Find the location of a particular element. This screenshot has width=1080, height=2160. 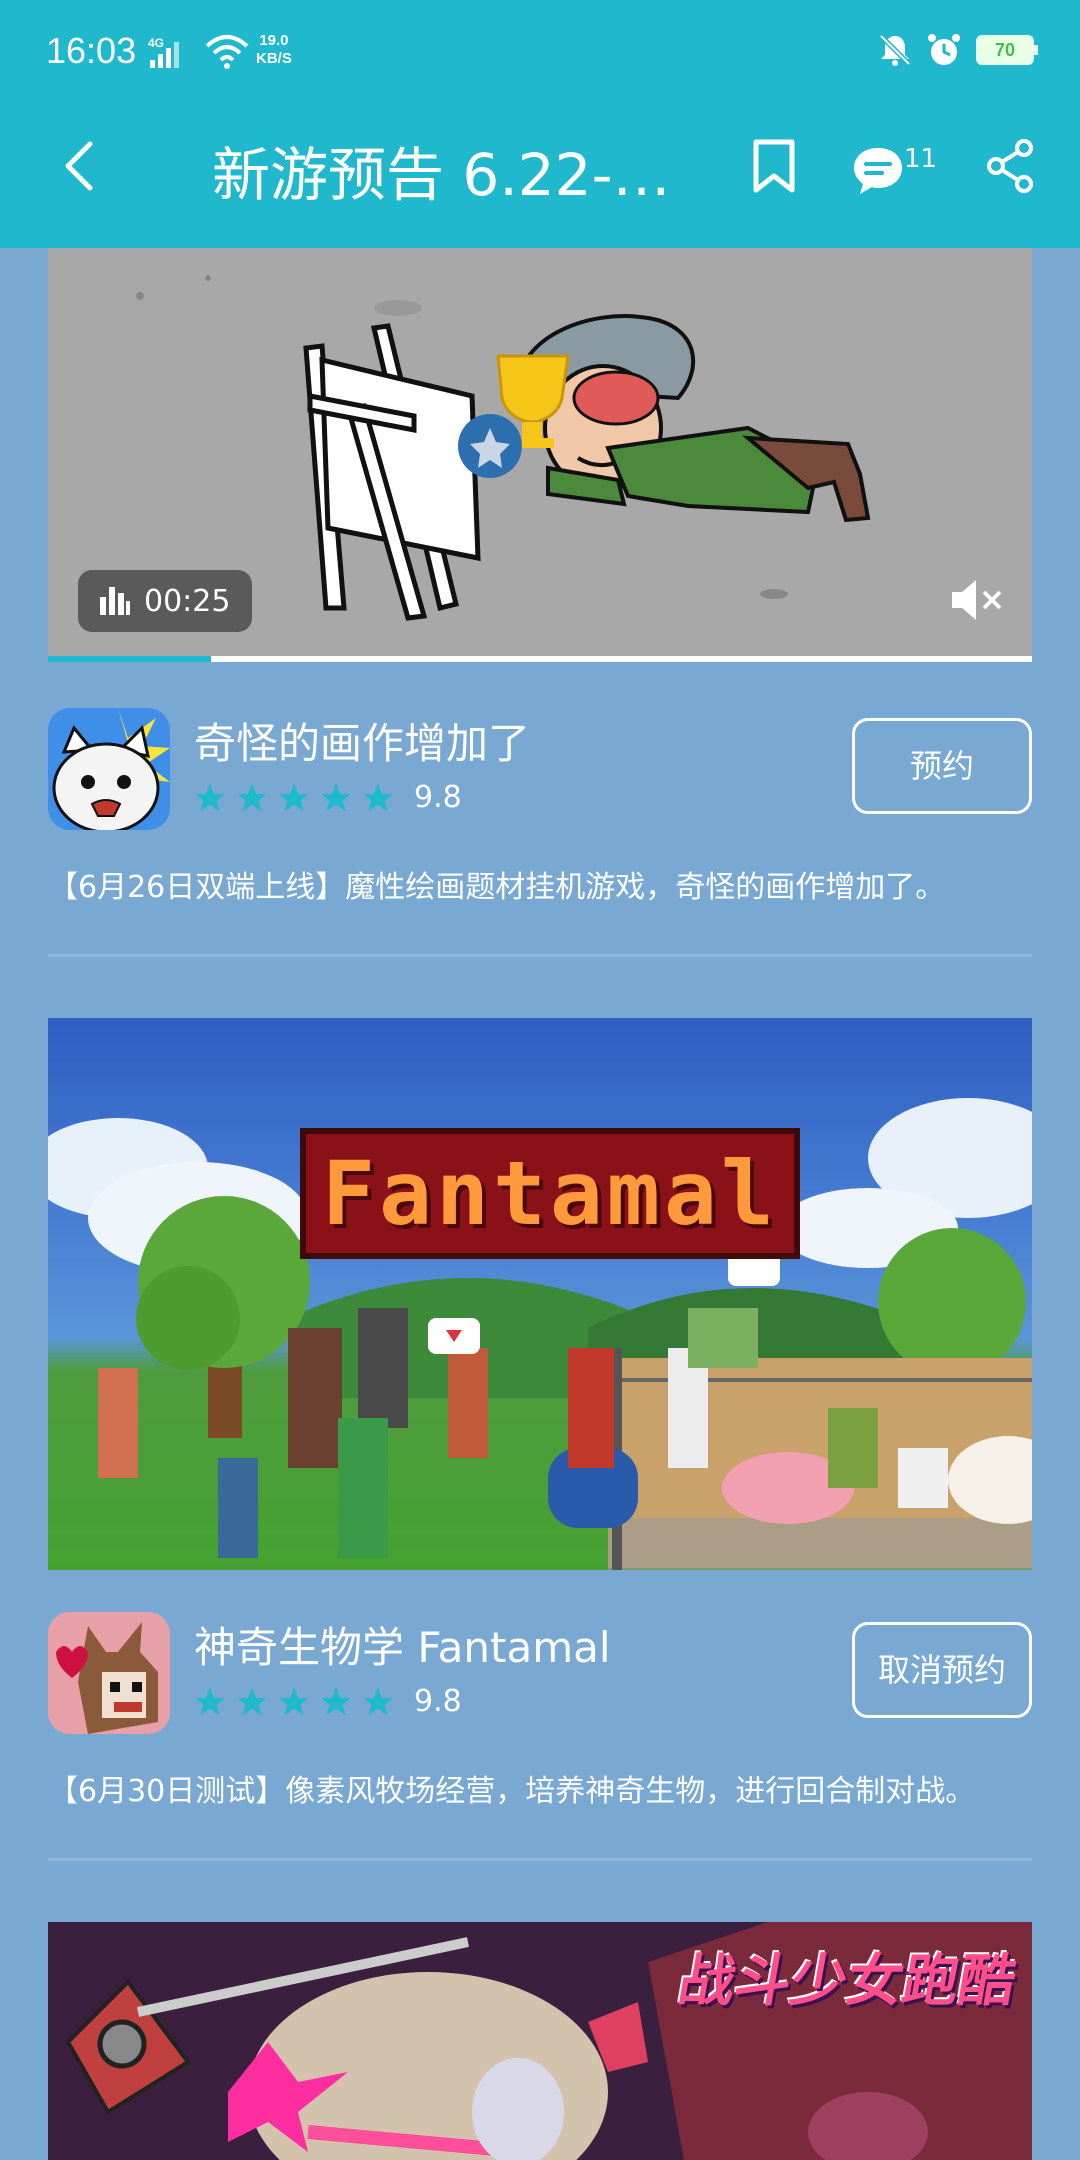

network-speed: 19.0 KB/S is located at coordinates (274, 50).